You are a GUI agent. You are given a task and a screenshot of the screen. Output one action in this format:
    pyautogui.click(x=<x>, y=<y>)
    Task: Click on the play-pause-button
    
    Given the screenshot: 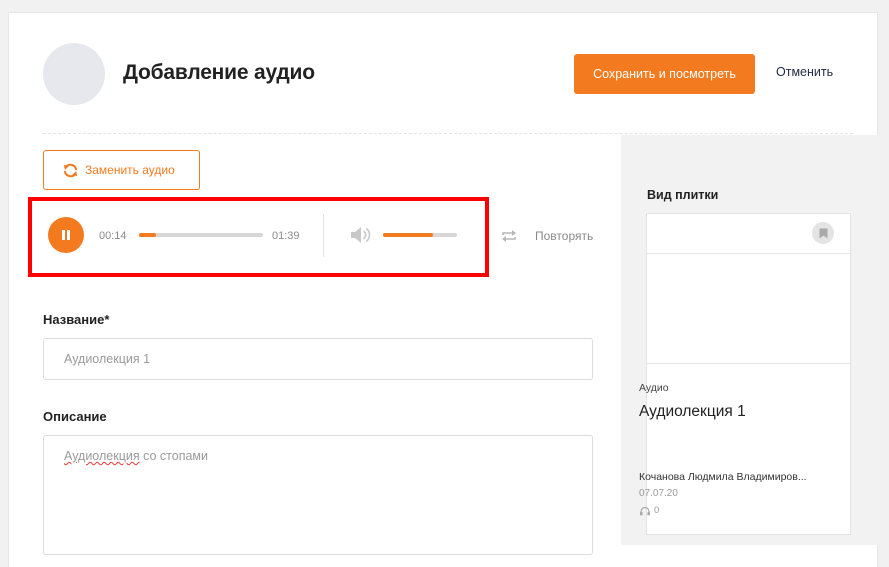 What is the action you would take?
    pyautogui.click(x=66, y=235)
    